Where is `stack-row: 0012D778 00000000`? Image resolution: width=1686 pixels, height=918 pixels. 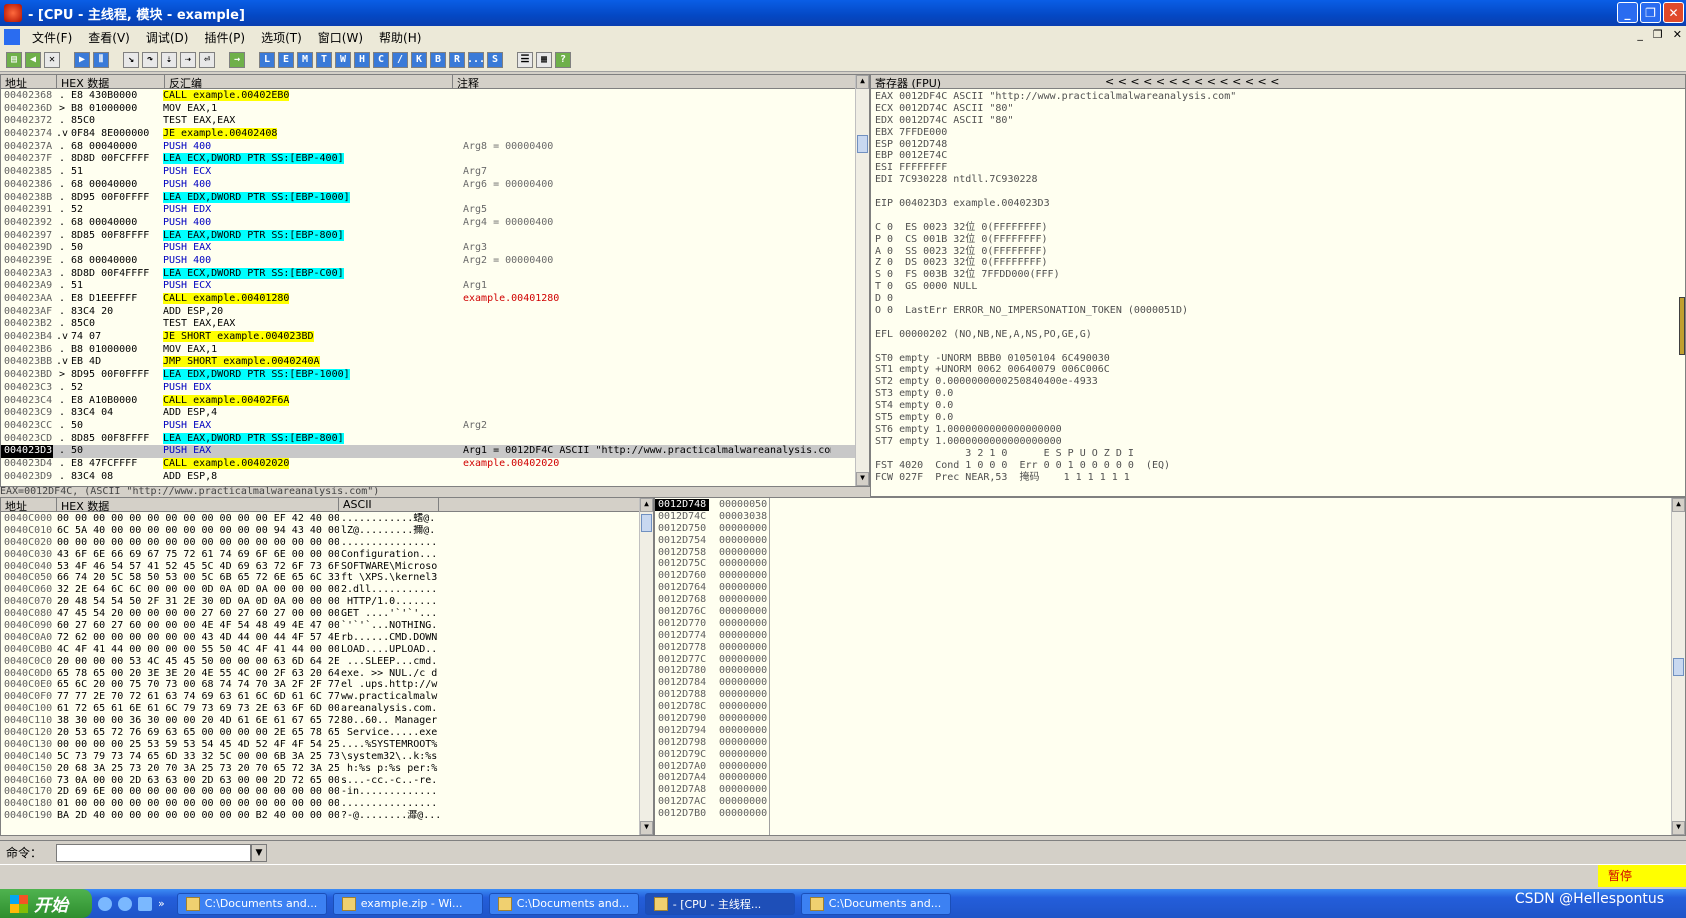
stack-row: 0012D778 00000000 is located at coordinates (1170, 648).